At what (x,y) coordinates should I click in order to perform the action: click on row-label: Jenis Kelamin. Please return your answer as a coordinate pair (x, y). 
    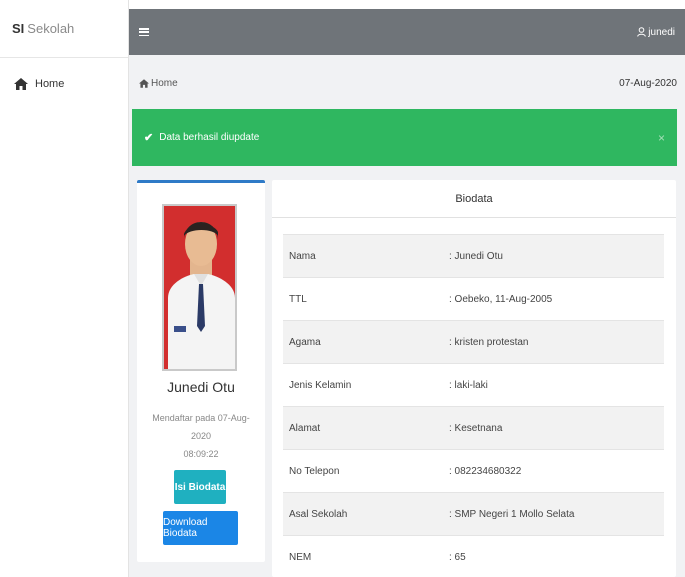
    Looking at the image, I should click on (363, 385).